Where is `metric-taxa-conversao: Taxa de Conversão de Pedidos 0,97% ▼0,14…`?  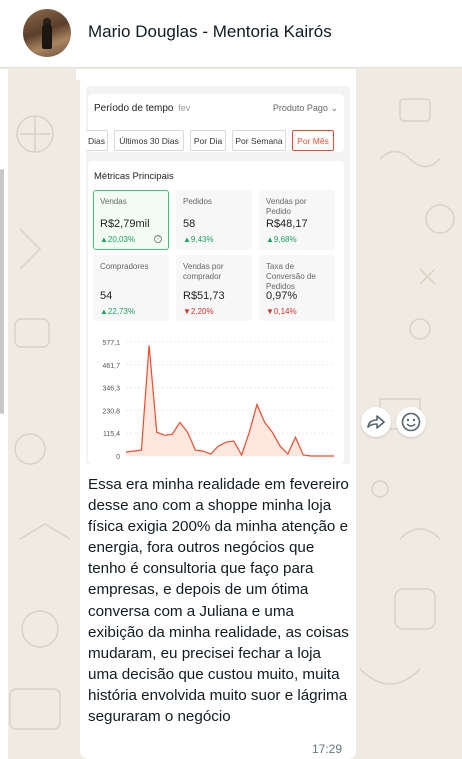
metric-taxa-conversao: Taxa de Conversão de Pedidos 0,97% ▼0,14… is located at coordinates (297, 288).